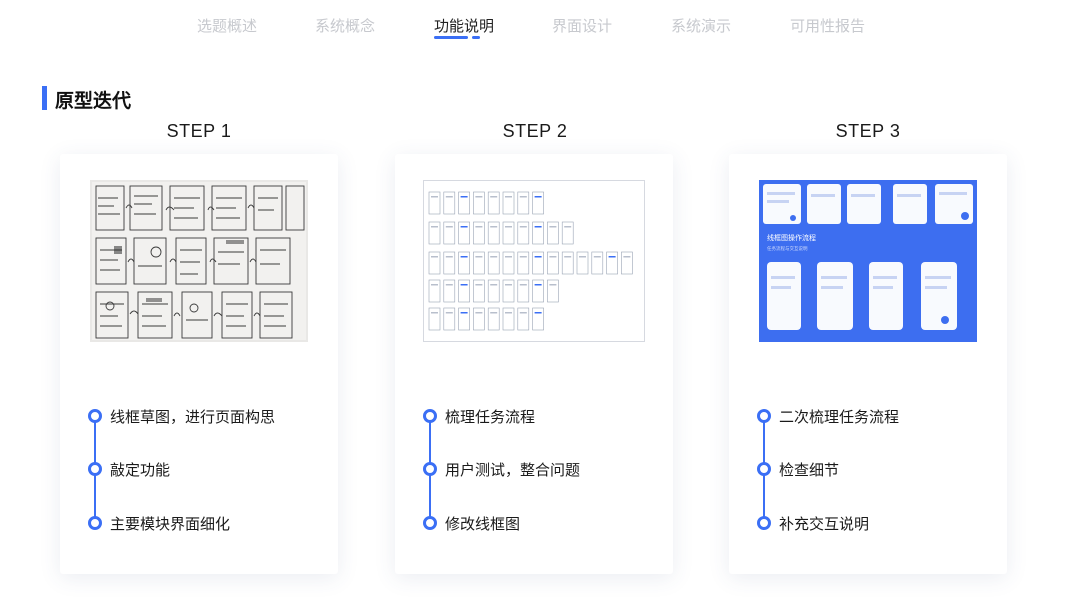  I want to click on nav-tab-overview: 选题概述, so click(227, 25).